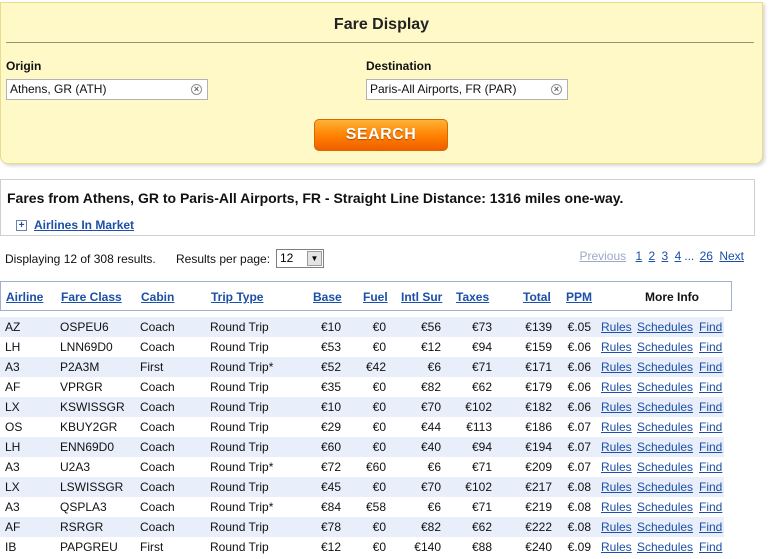 Image resolution: width=781 pixels, height=559 pixels. I want to click on airlines-in-market-link: + Airlines In Market, so click(75, 225).